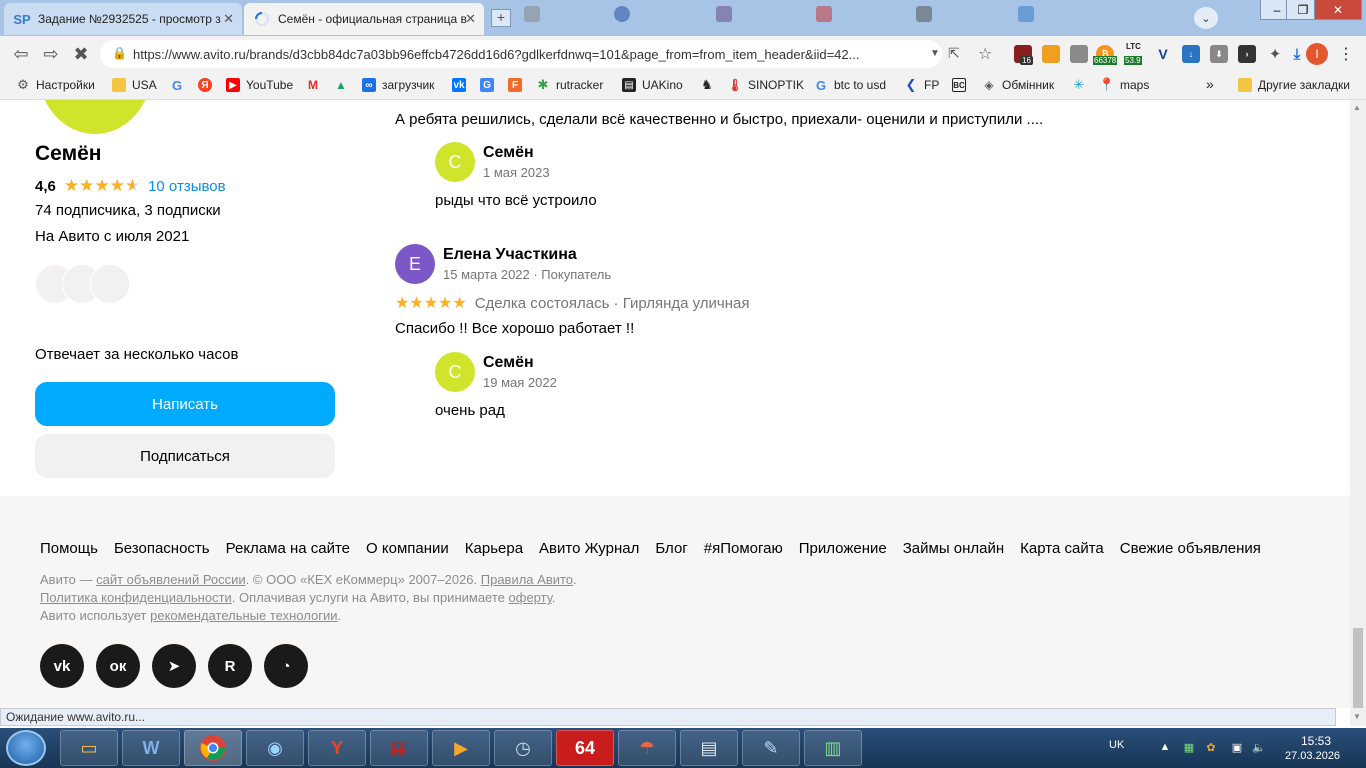  I want to click on puzzle-extensions-icon: ✦, so click(1275, 54).